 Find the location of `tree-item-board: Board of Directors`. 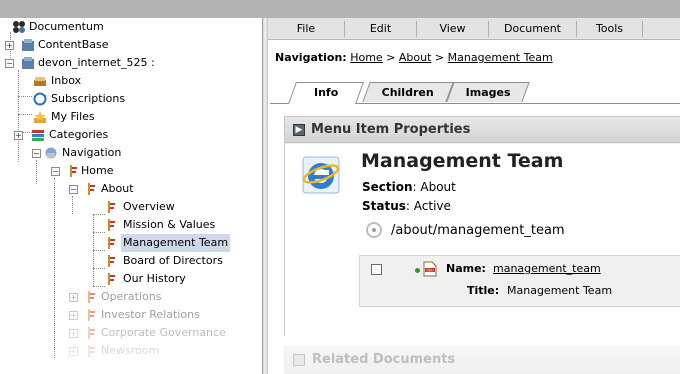

tree-item-board: Board of Directors is located at coordinates (125, 261).